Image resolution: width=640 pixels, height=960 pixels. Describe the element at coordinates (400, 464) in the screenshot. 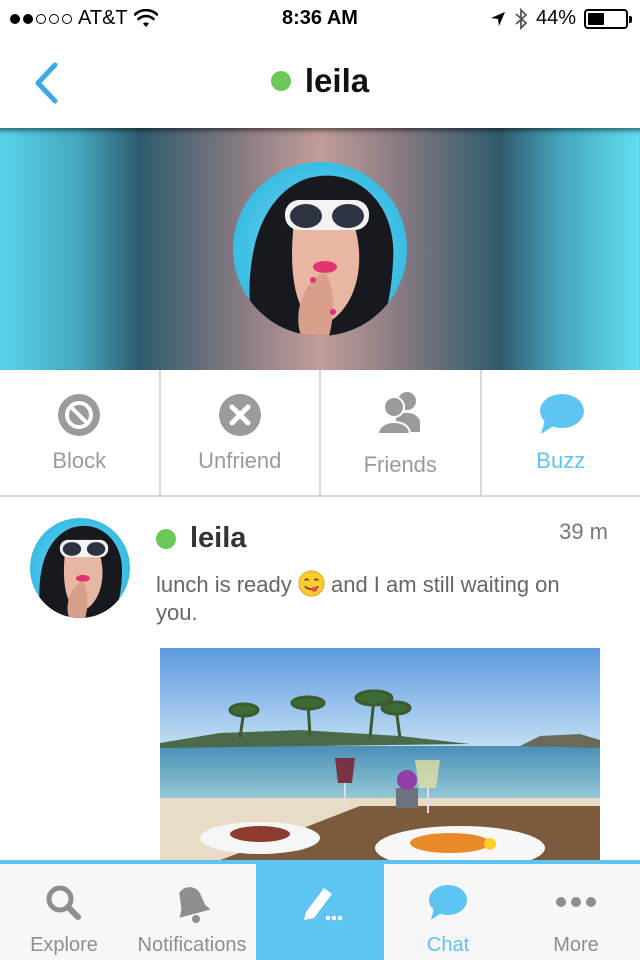

I see `friends-label: Friends` at that location.